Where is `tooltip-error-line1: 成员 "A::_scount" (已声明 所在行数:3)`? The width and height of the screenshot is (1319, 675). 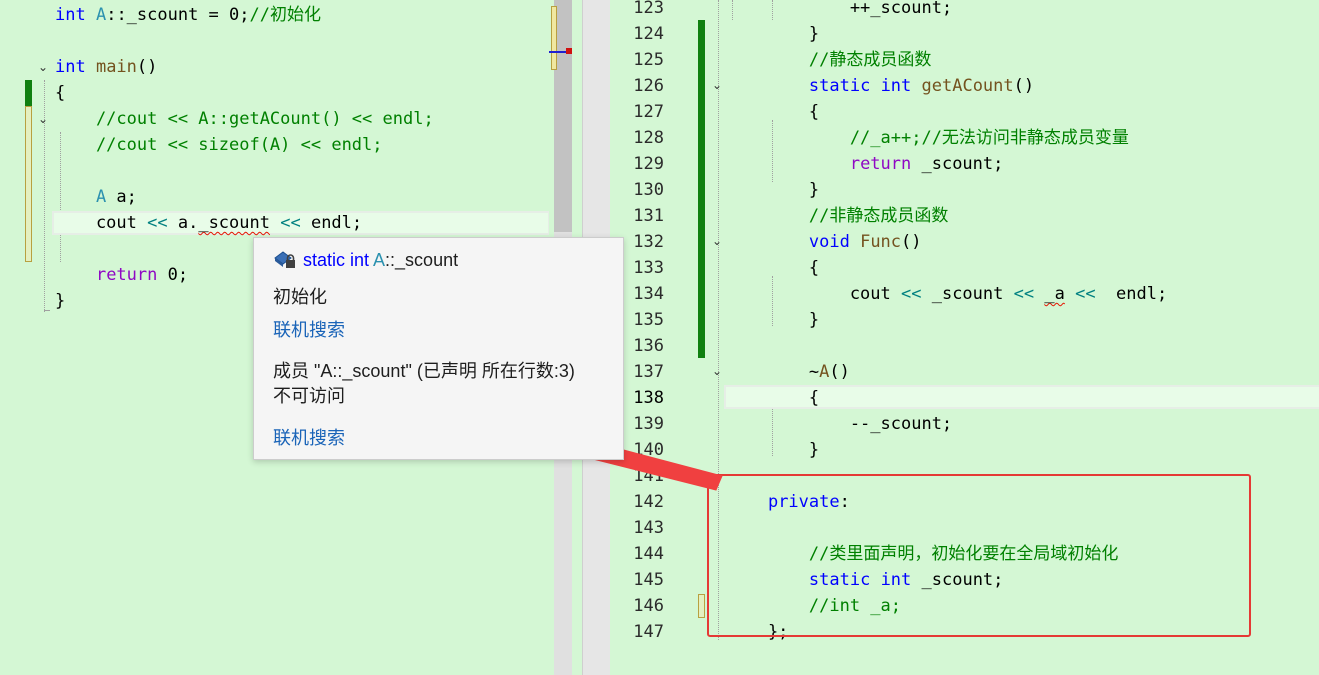
tooltip-error-line1: 成员 "A::_scount" (已声明 所在行数:3) is located at coordinates (424, 371).